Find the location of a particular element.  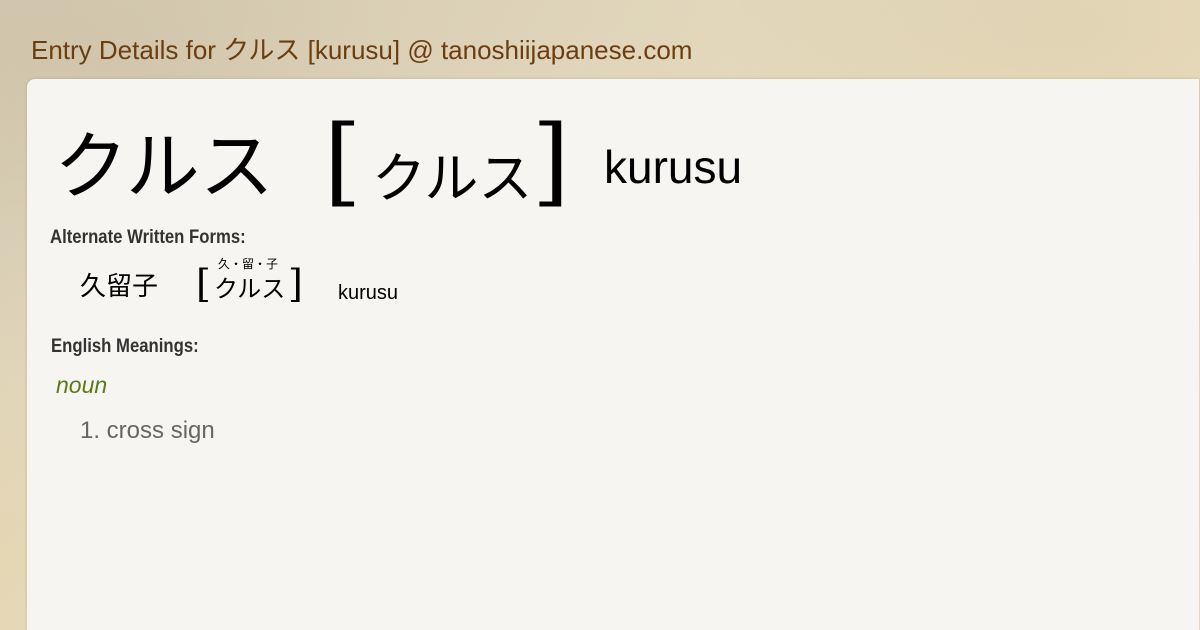

english-meanings-heading: English Meanings: is located at coordinates (125, 346).